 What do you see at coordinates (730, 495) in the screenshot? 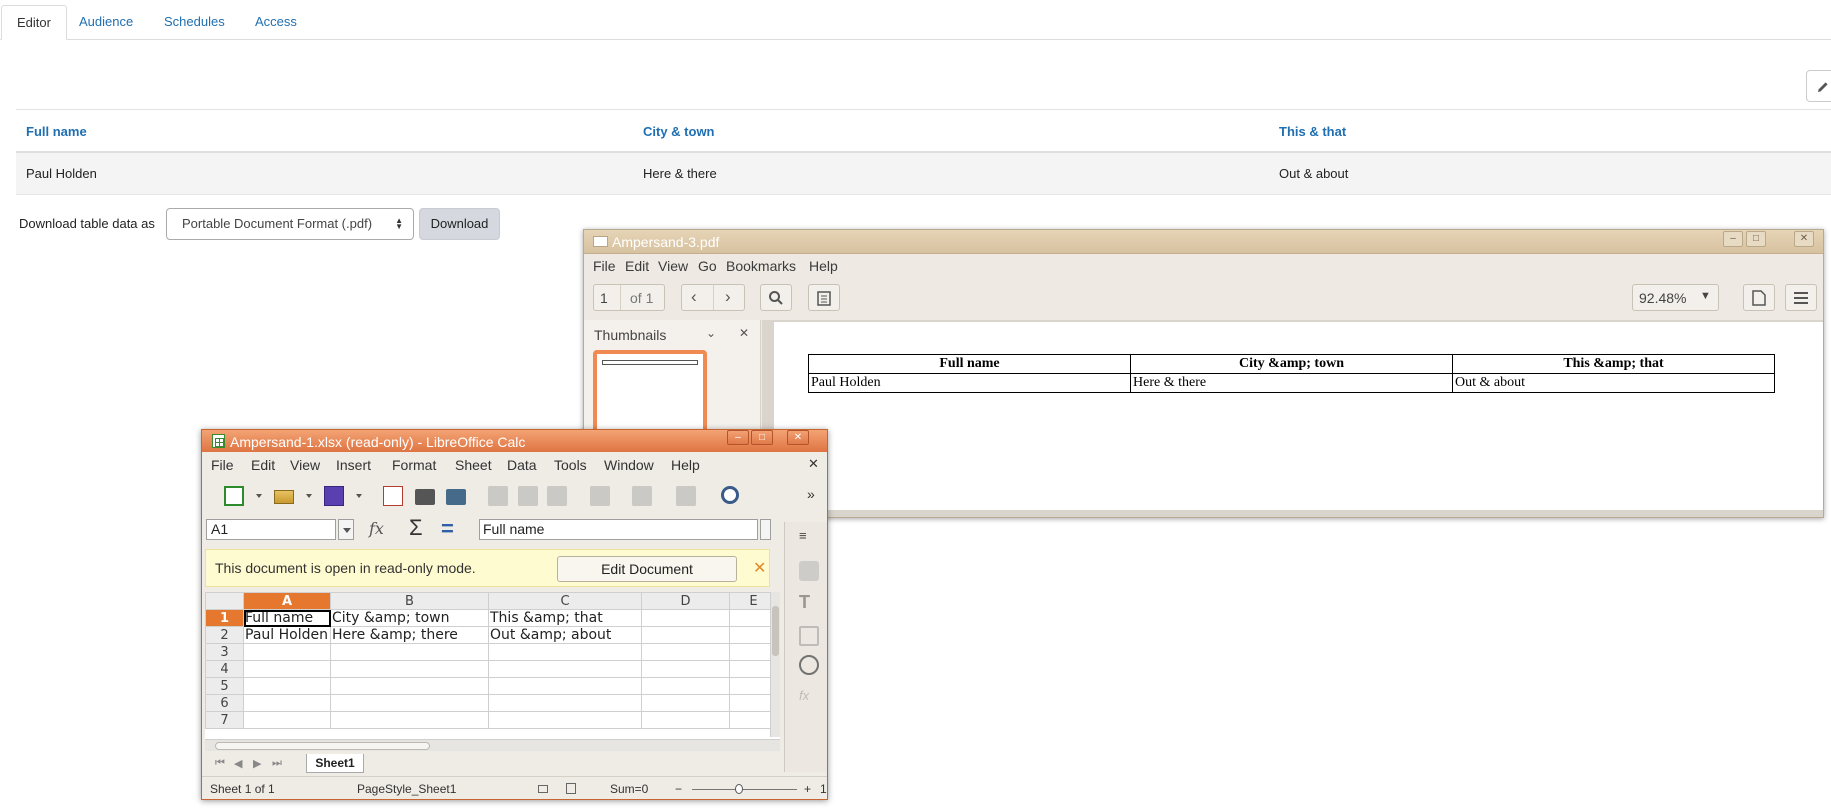
I see `find-replace-icon` at bounding box center [730, 495].